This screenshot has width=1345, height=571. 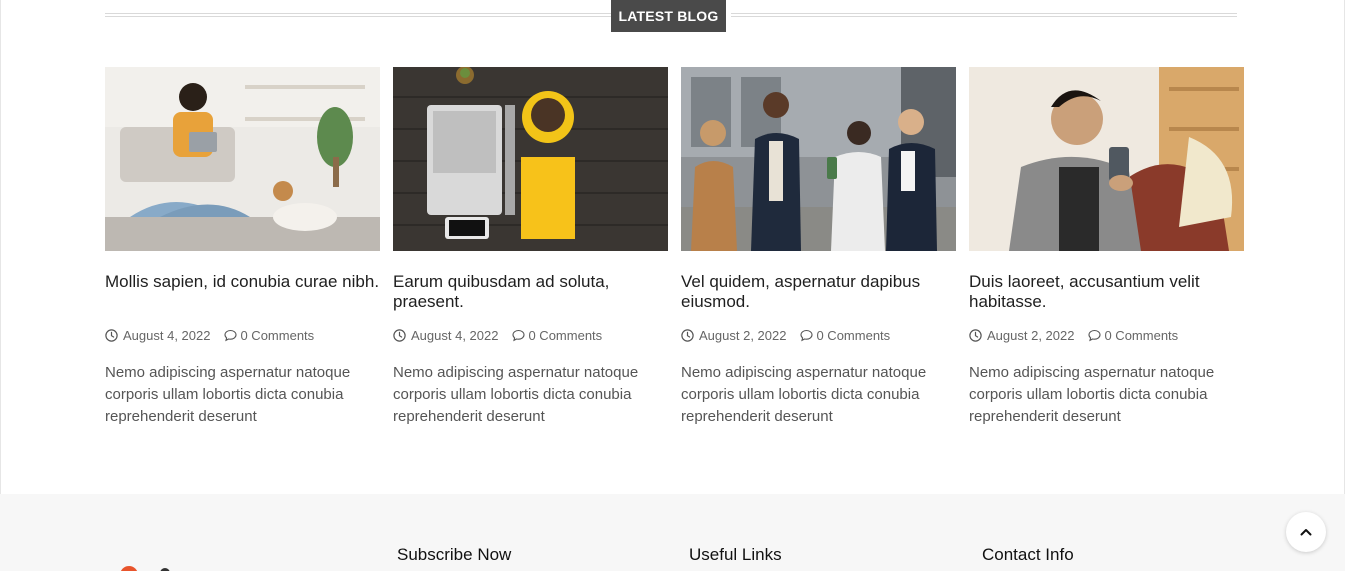 I want to click on post-title: Vel quidem, aspernatur dapibus eiusmod., so click(x=818, y=293).